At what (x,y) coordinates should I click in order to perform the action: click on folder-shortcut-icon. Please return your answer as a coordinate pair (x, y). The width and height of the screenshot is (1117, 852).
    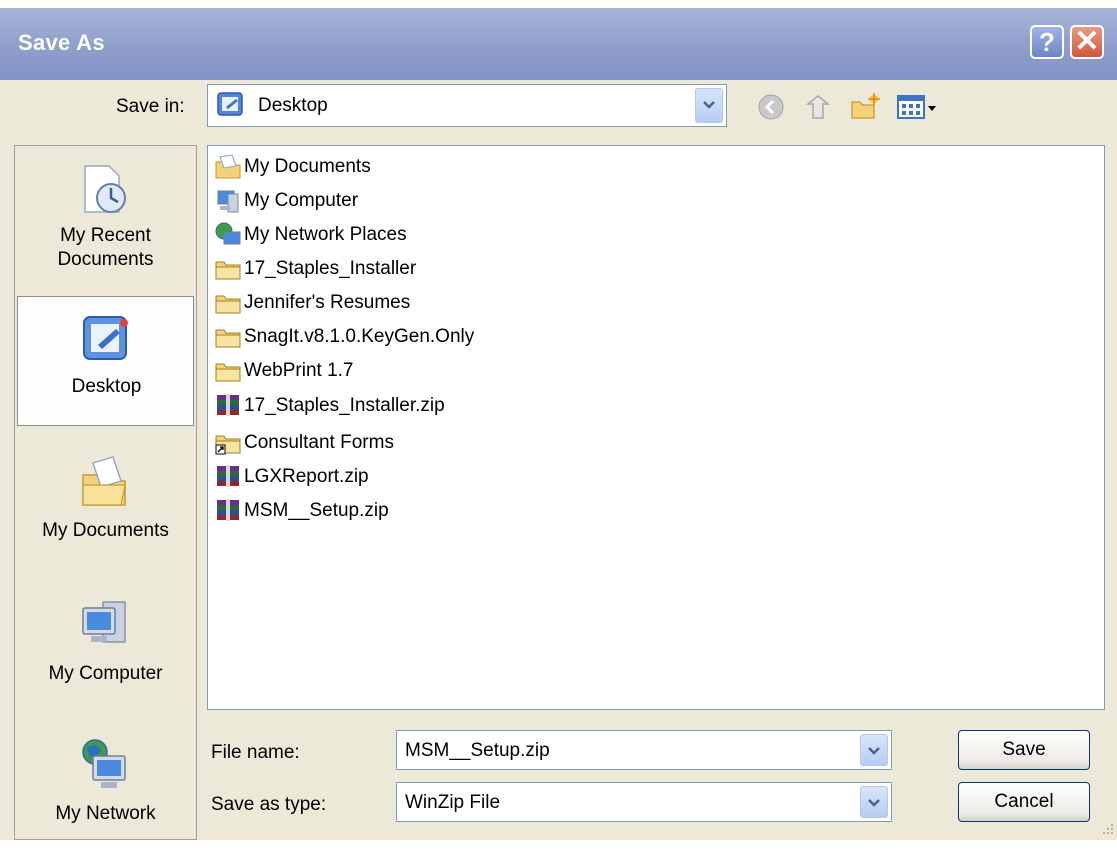
    Looking at the image, I should click on (228, 445).